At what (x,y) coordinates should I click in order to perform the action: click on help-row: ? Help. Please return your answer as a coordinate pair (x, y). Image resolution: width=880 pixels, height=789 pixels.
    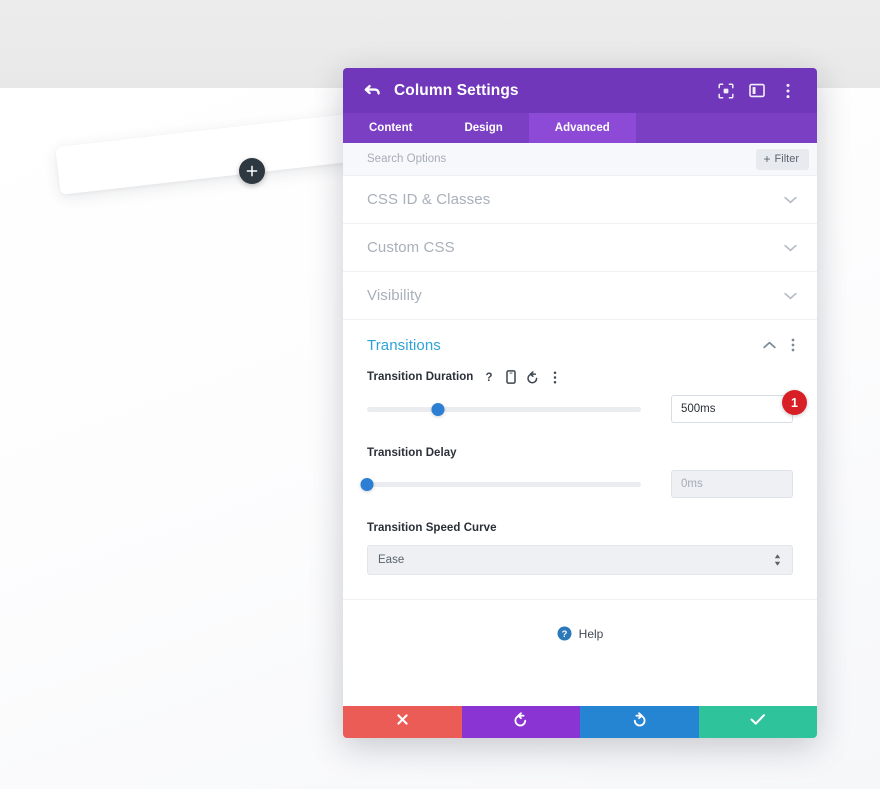
    Looking at the image, I should click on (580, 620).